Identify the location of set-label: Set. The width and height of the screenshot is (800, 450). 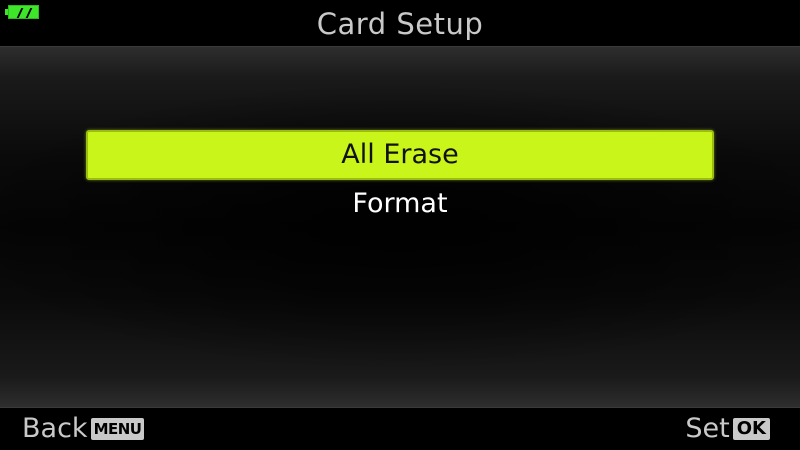
(707, 428).